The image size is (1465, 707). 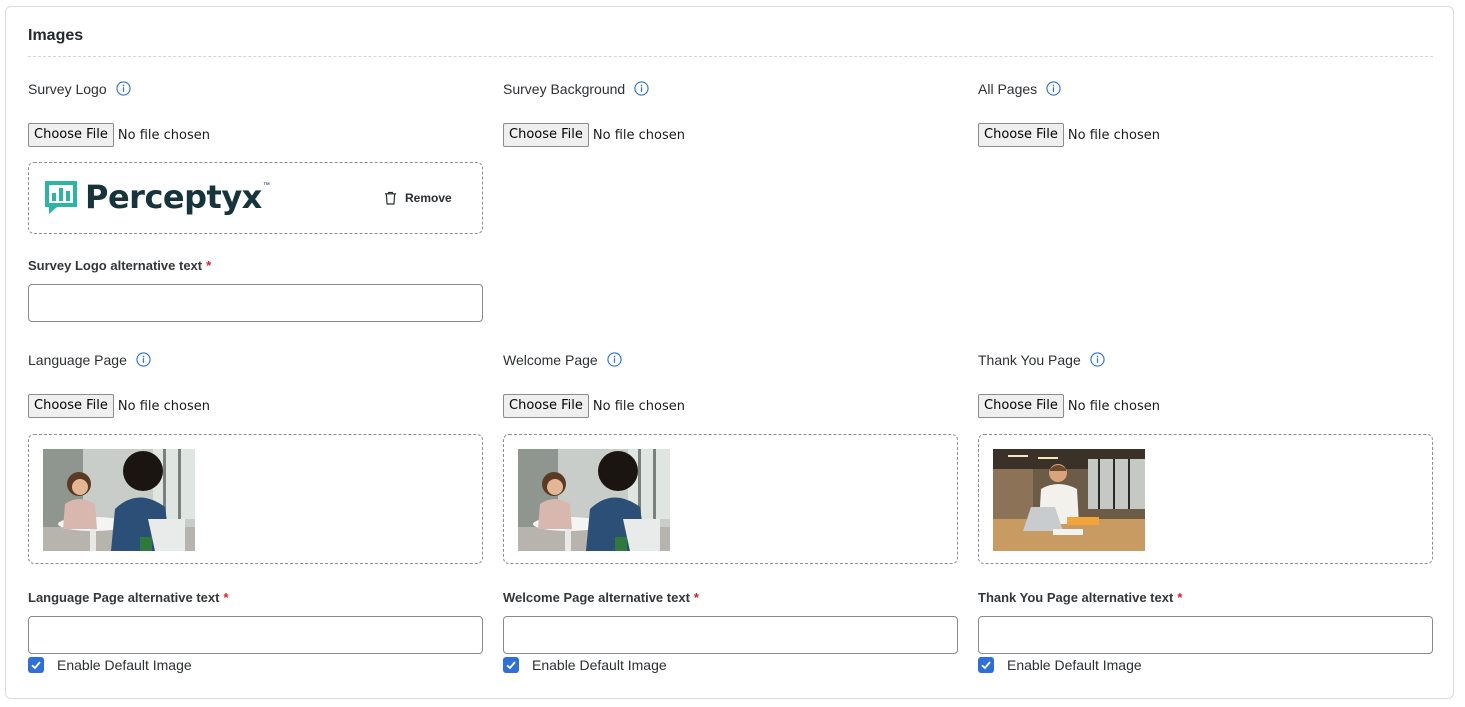 I want to click on thank-you-page-alt-input, so click(x=1205, y=635).